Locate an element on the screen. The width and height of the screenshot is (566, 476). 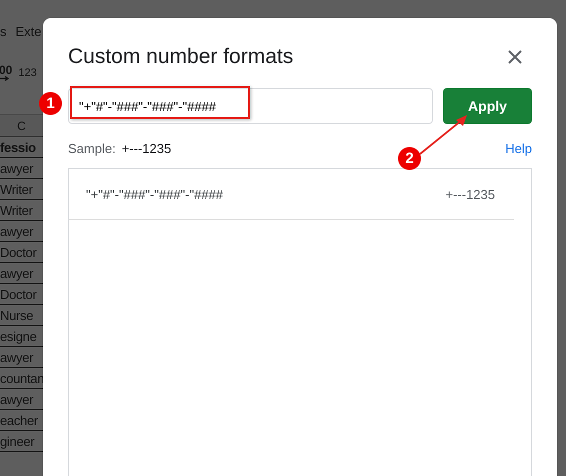
number-format-button: 123 is located at coordinates (27, 73).